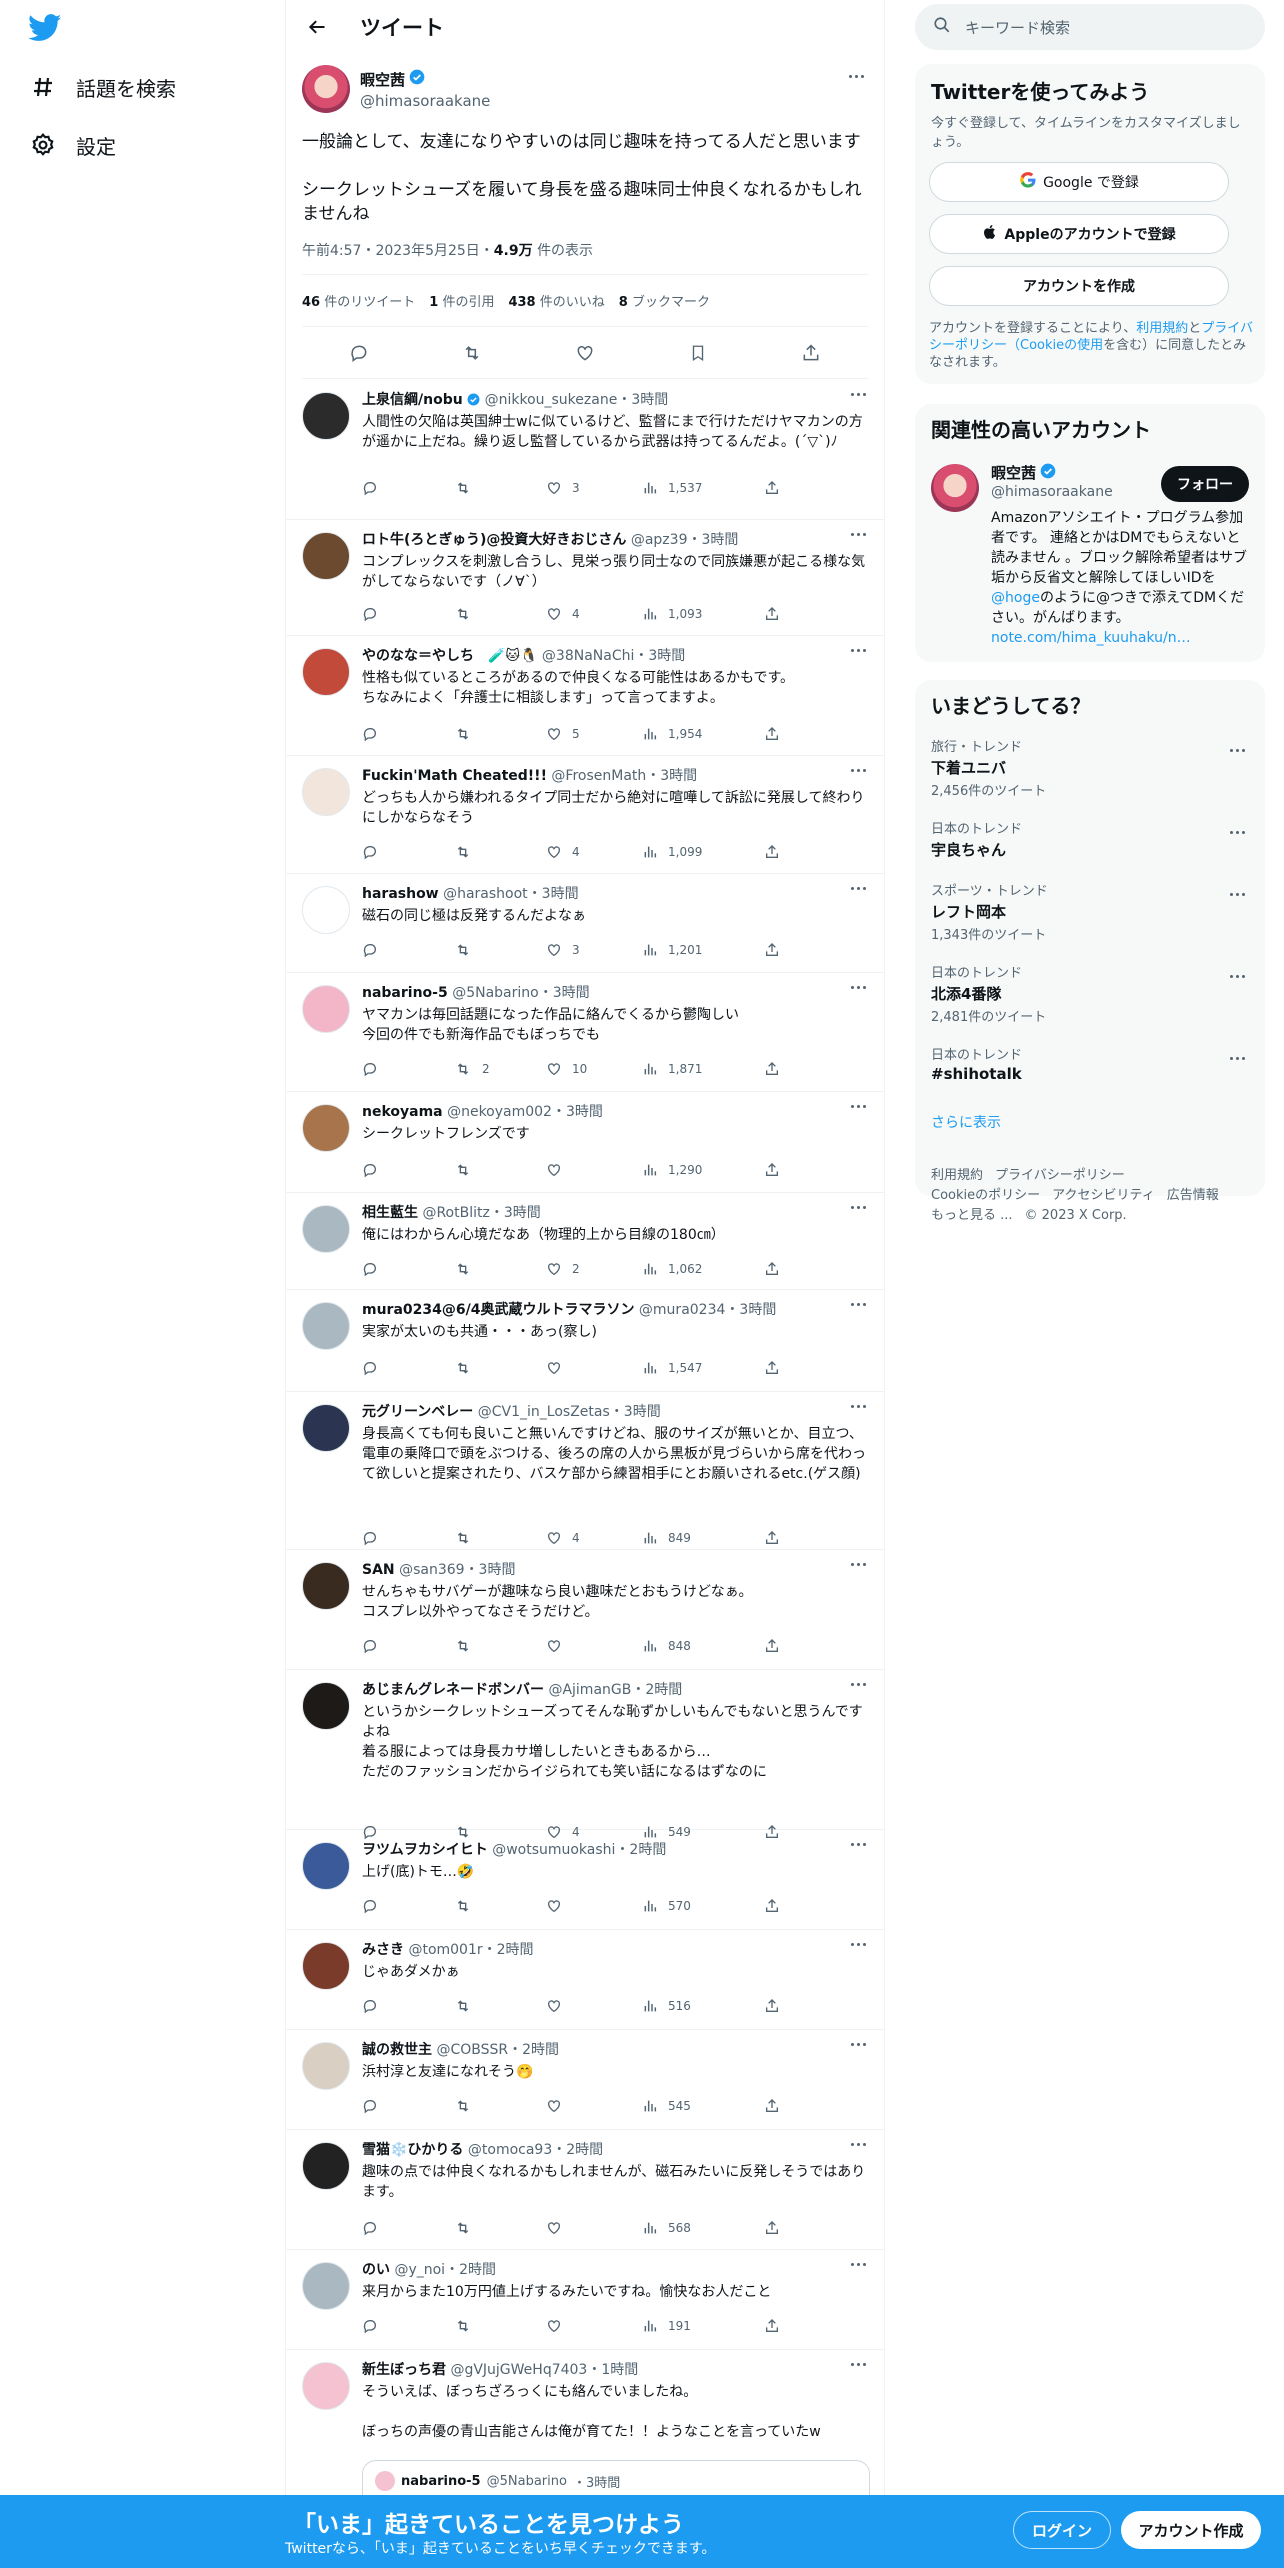 The width and height of the screenshot is (1284, 2568). I want to click on twitter-logo-icon, so click(46, 29).